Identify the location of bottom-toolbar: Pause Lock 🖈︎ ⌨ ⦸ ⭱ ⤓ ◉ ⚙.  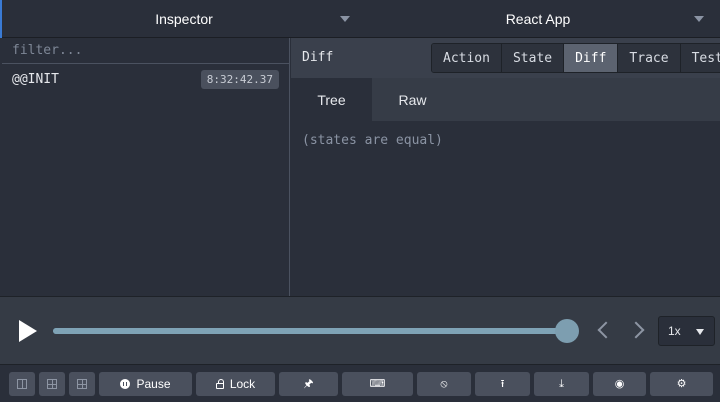
(360, 383).